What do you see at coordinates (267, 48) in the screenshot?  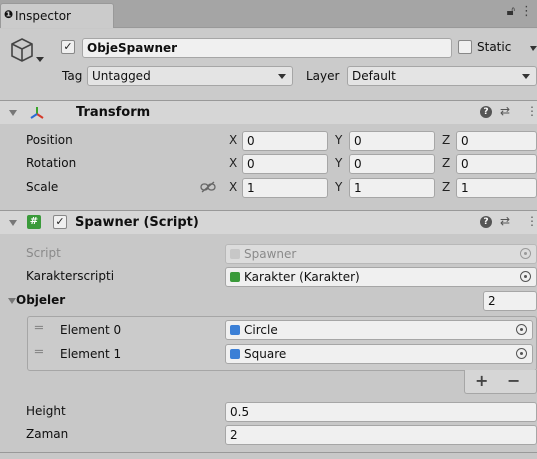 I see `object-name-input: ObjeSpawner` at bounding box center [267, 48].